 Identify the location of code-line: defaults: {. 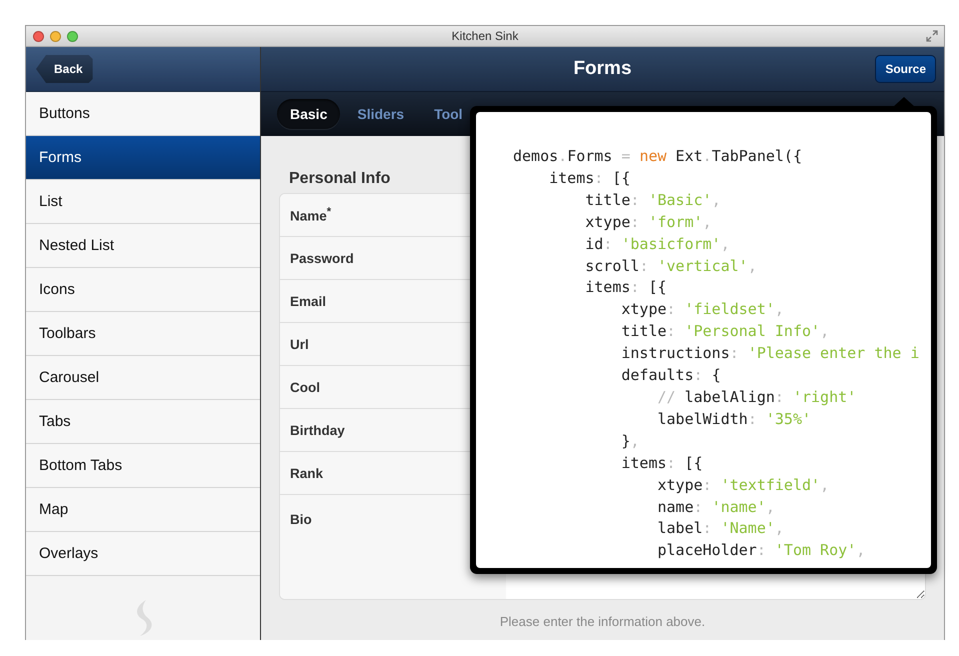
(671, 375).